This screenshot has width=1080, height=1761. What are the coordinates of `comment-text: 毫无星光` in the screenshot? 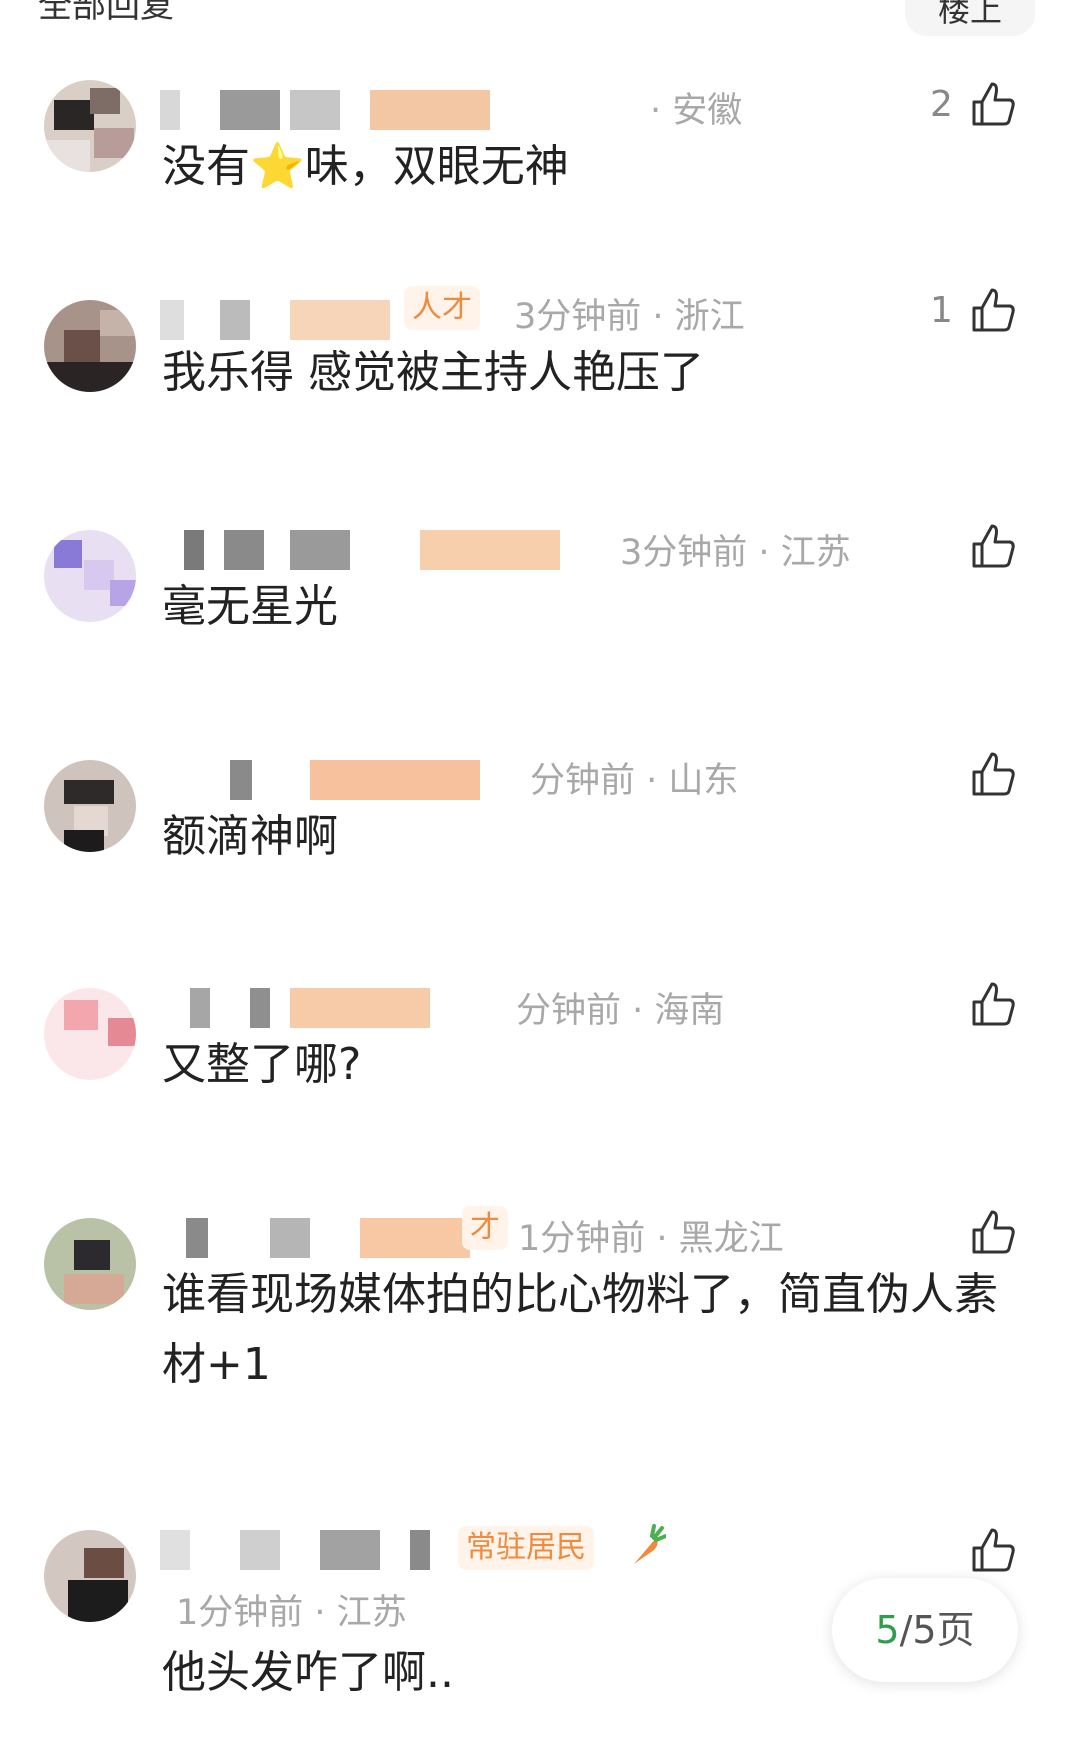 It's located at (250, 606).